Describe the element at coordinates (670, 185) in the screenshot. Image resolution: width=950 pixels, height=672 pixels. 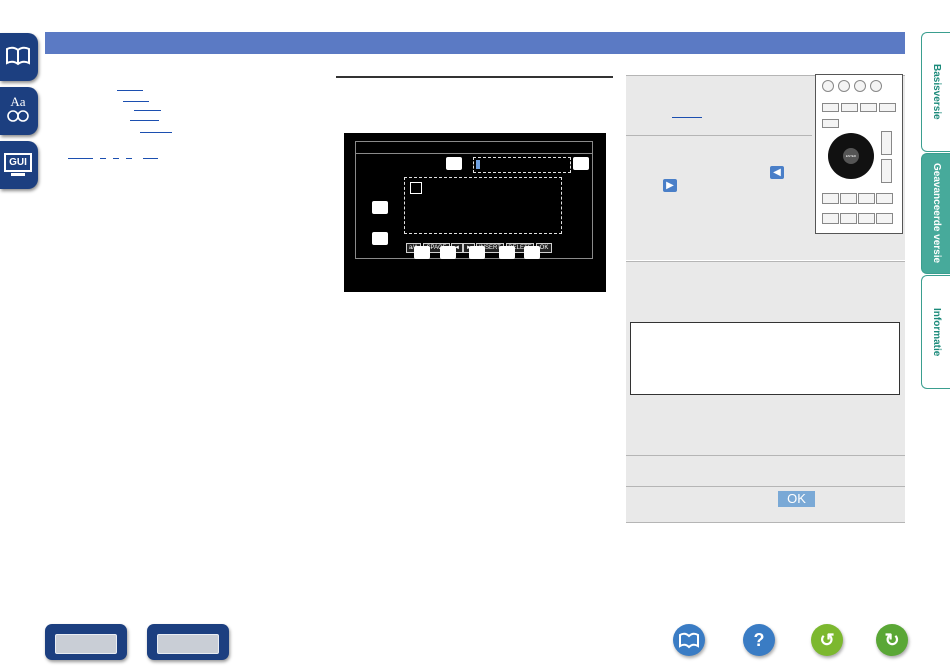
I see `right-arrow-button-icon: ▶` at that location.